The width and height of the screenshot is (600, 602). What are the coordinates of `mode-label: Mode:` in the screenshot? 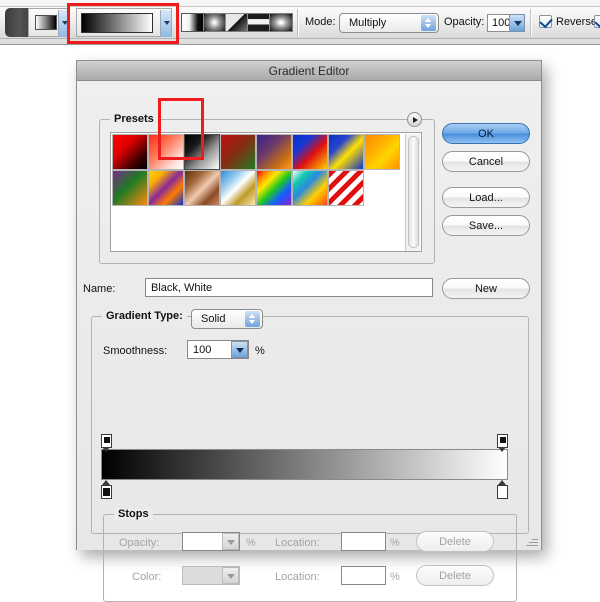 It's located at (320, 22).